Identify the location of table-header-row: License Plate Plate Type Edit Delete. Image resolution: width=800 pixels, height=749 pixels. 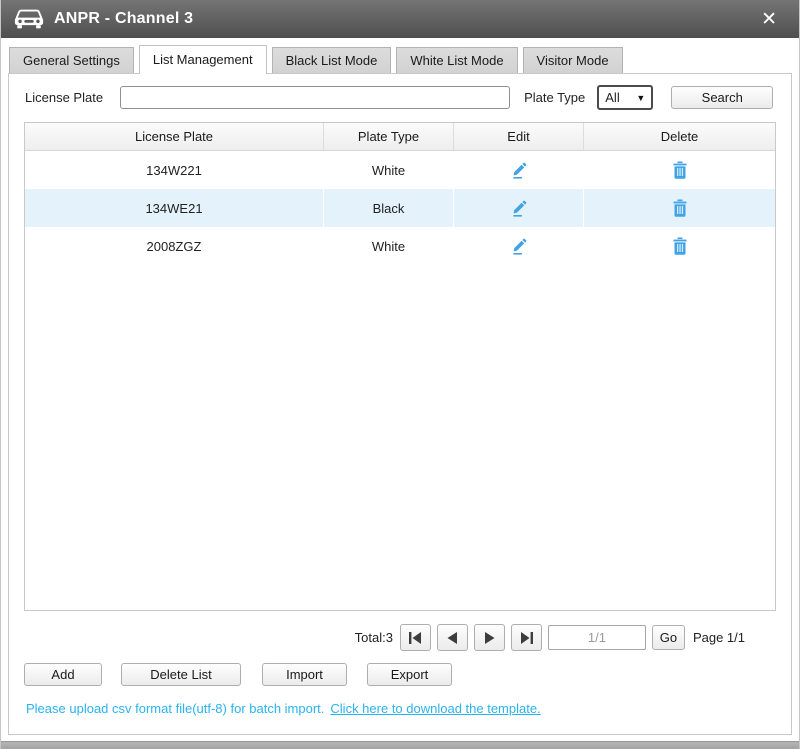
(400, 137).